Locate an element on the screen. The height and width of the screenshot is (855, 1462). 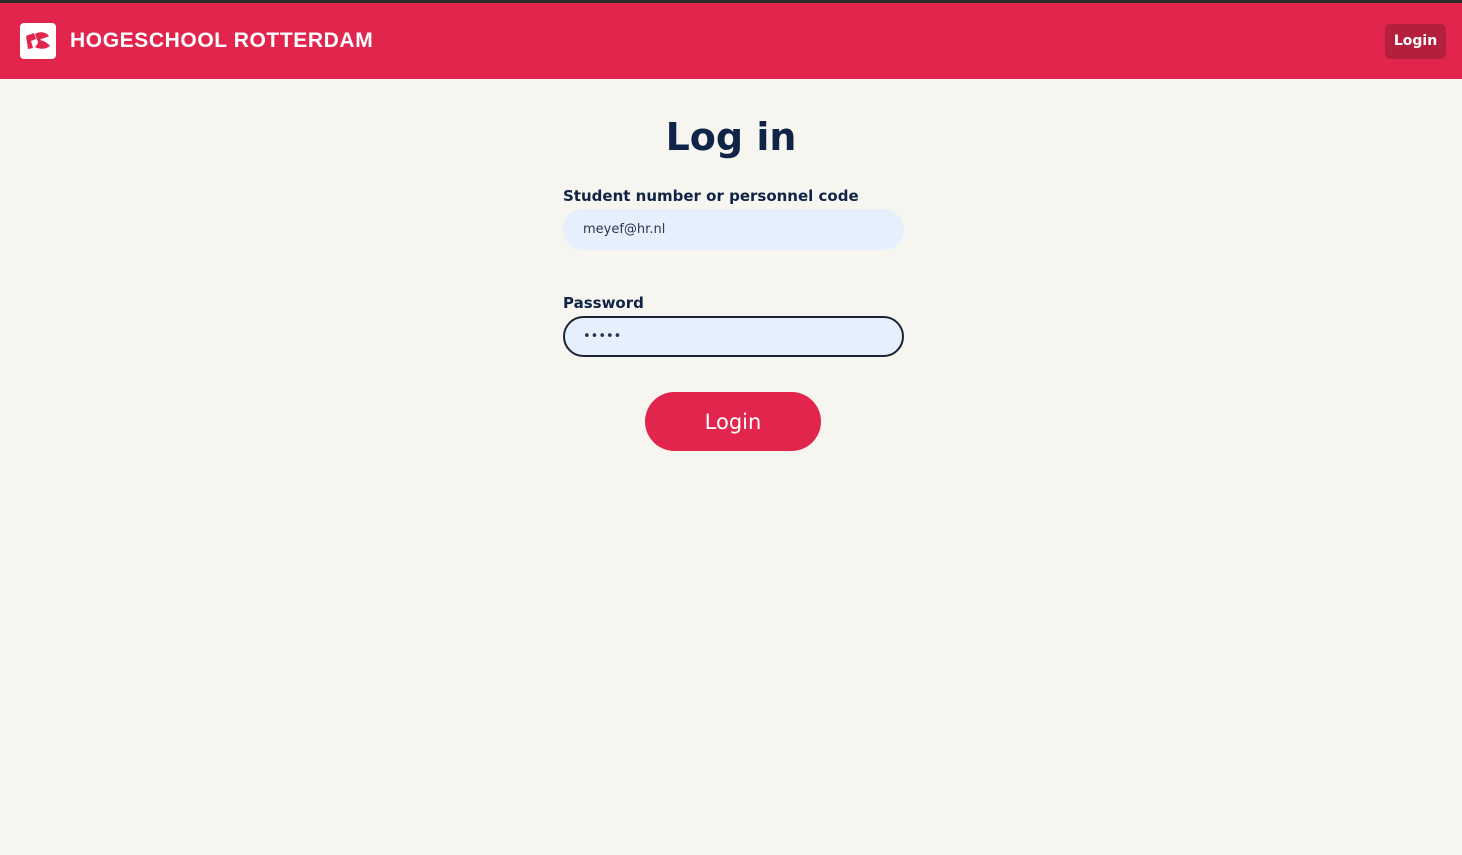
header-login-button: Login is located at coordinates (1415, 41).